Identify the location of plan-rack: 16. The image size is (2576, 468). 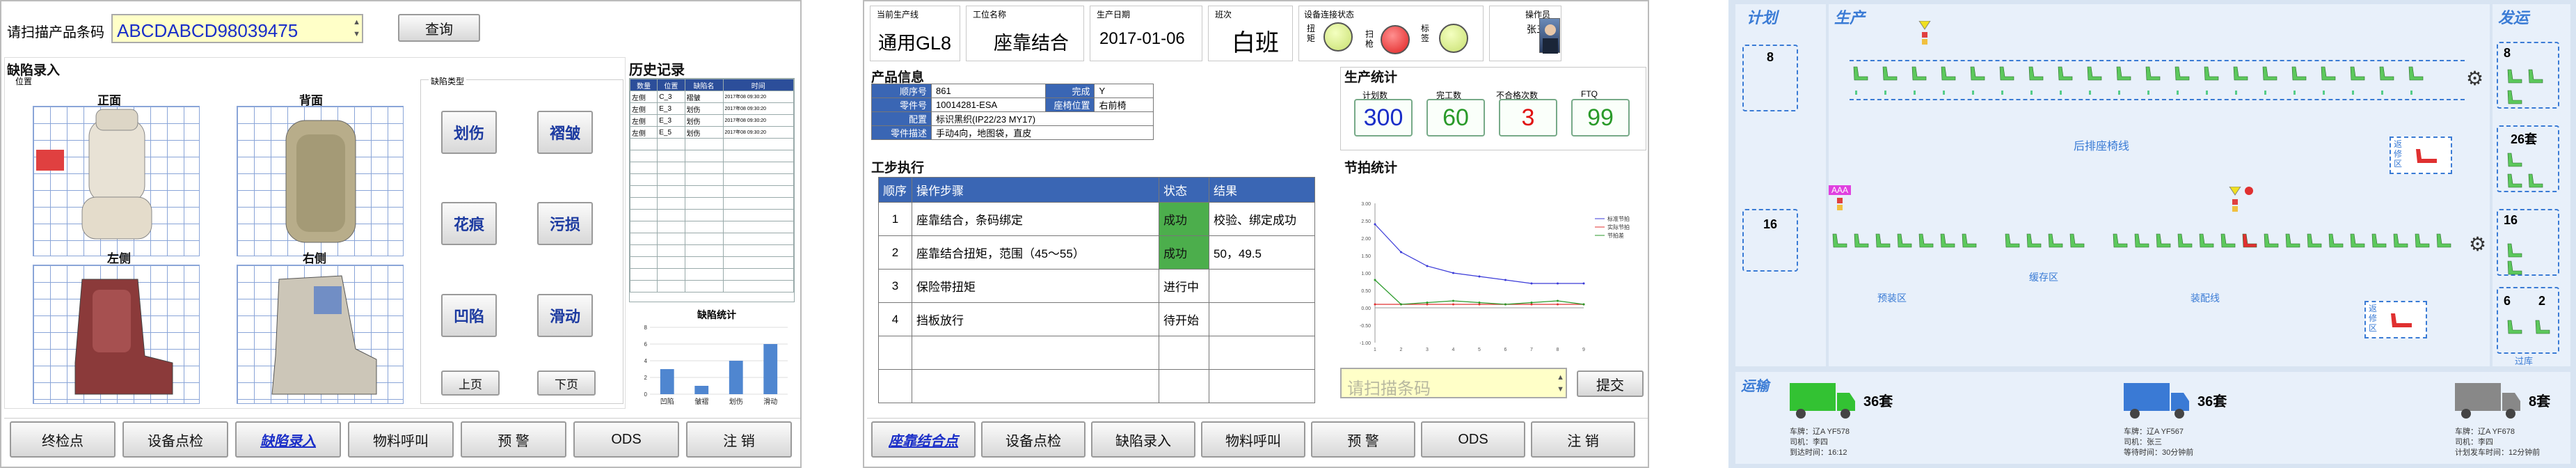
(1770, 240).